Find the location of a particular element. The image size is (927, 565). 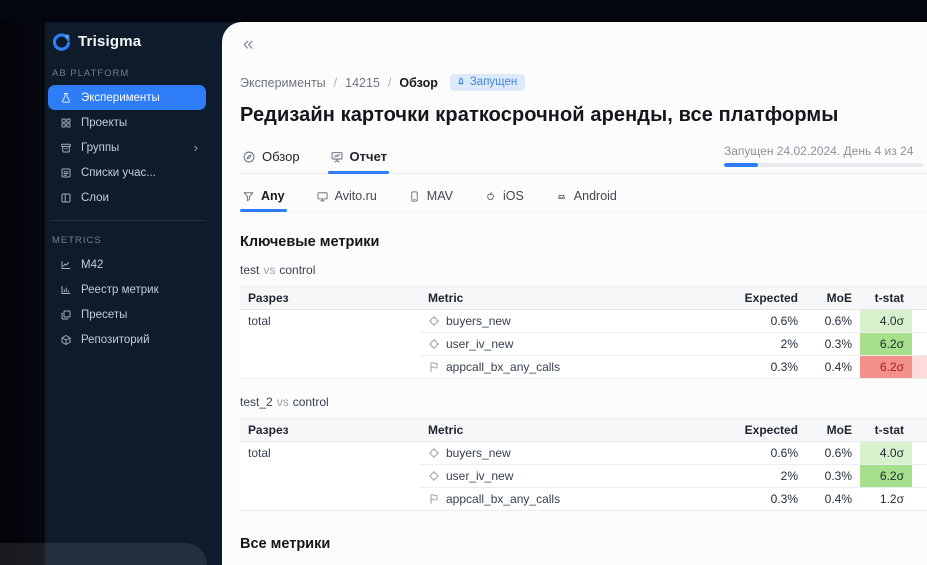

bar-chart-icon is located at coordinates (66, 290).